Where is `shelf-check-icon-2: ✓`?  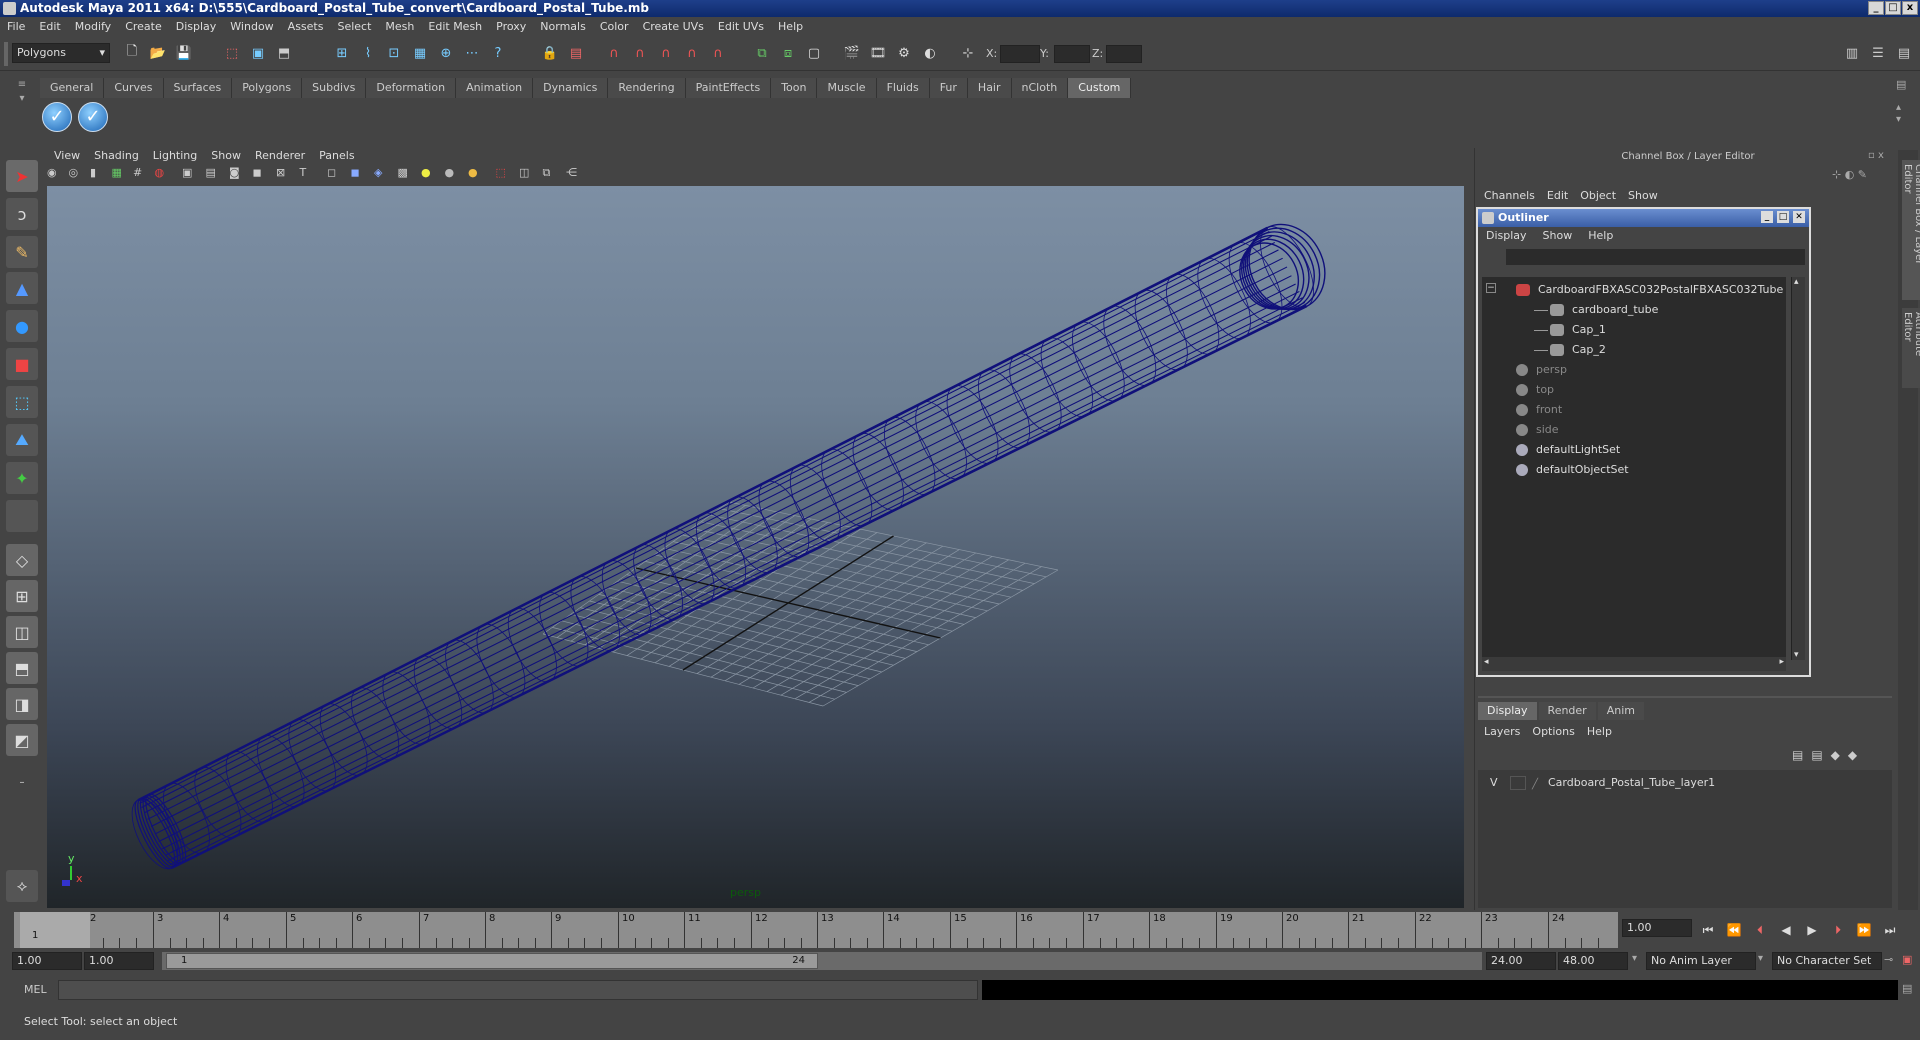 shelf-check-icon-2: ✓ is located at coordinates (93, 117).